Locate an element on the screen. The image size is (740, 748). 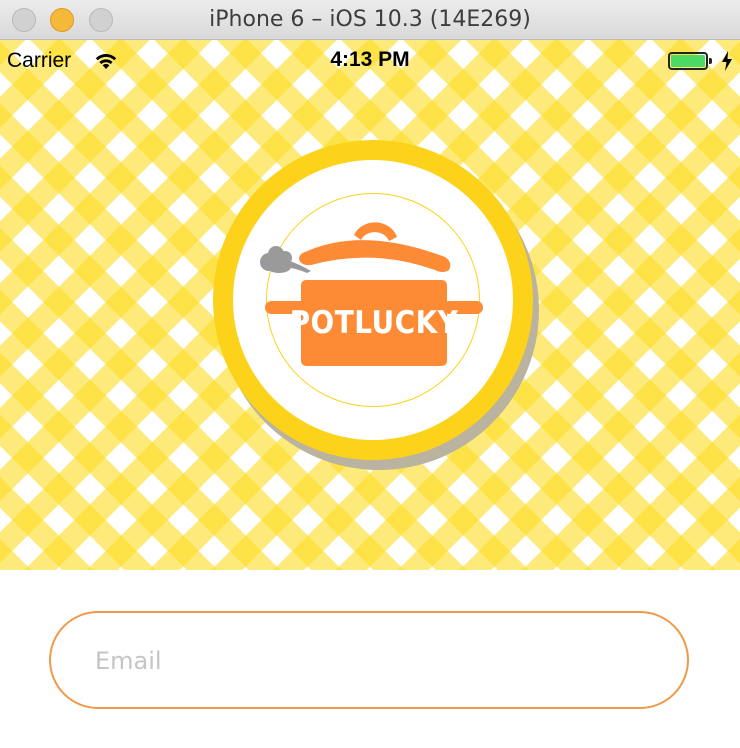
window-titlebar: iPhone 6 – iOS 10.3 (14E269) is located at coordinates (370, 20).